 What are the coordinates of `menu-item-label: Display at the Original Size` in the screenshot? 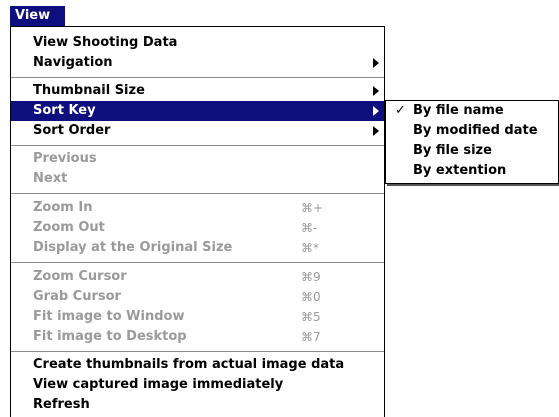 It's located at (133, 247).